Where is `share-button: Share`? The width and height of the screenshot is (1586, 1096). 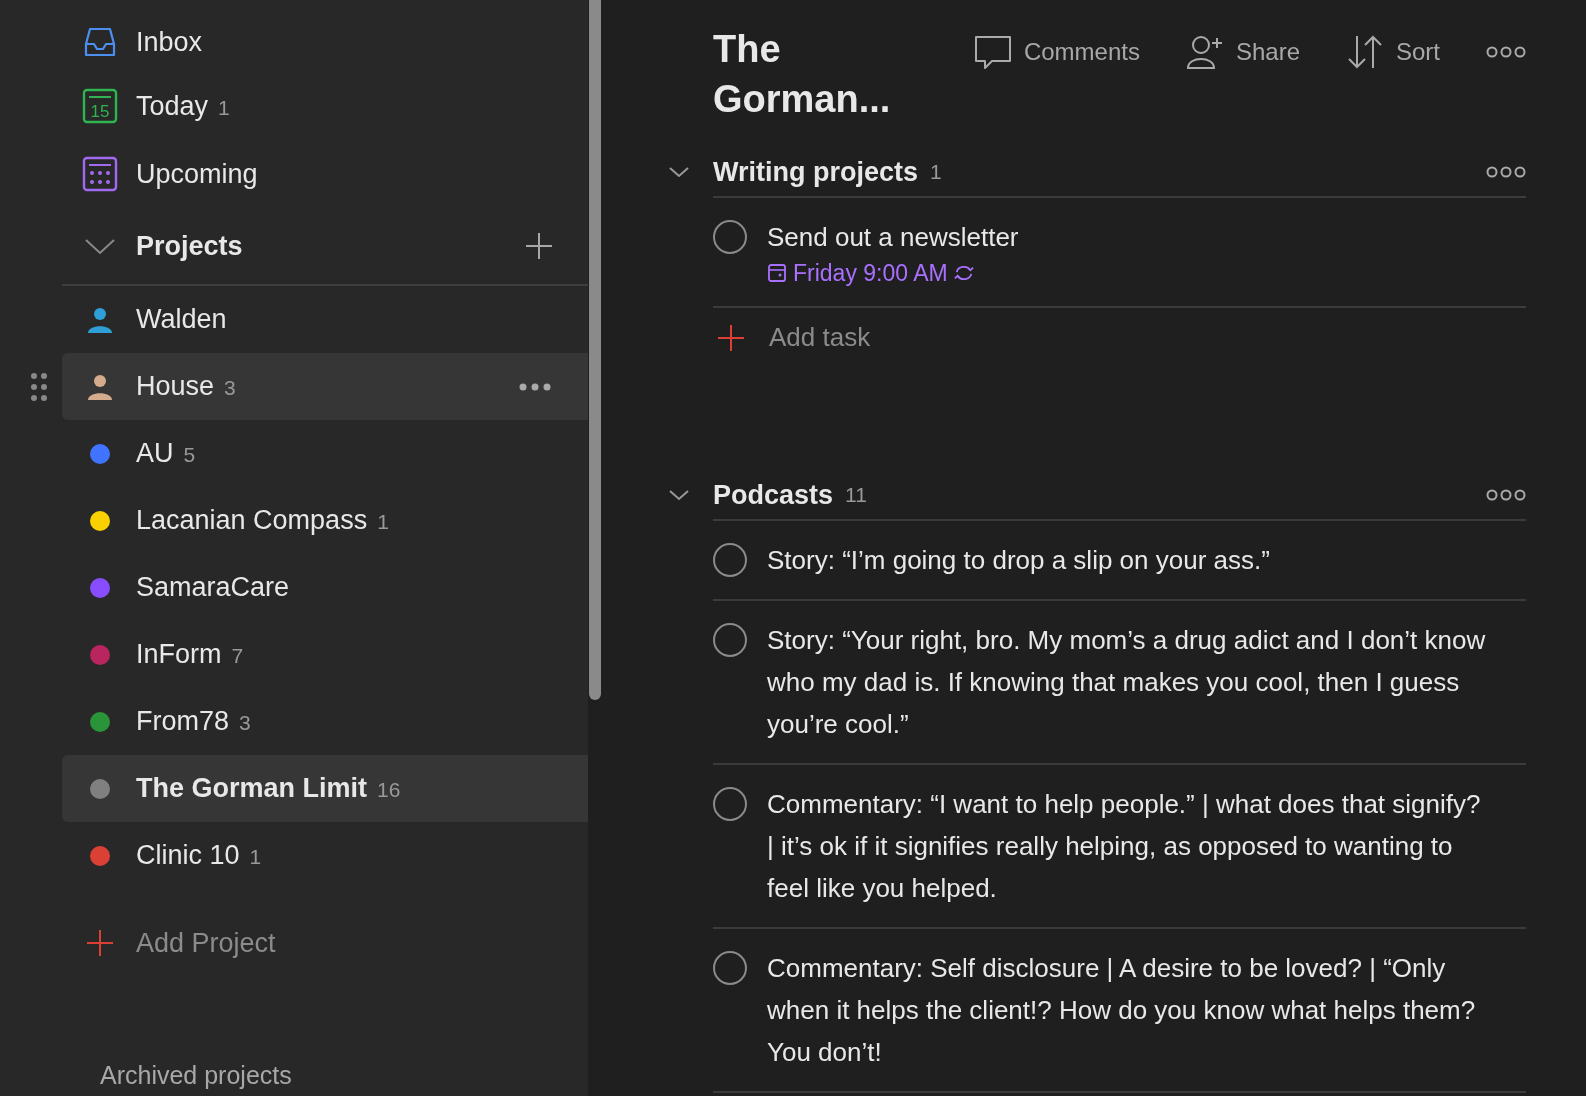
share-button: Share is located at coordinates (1242, 52).